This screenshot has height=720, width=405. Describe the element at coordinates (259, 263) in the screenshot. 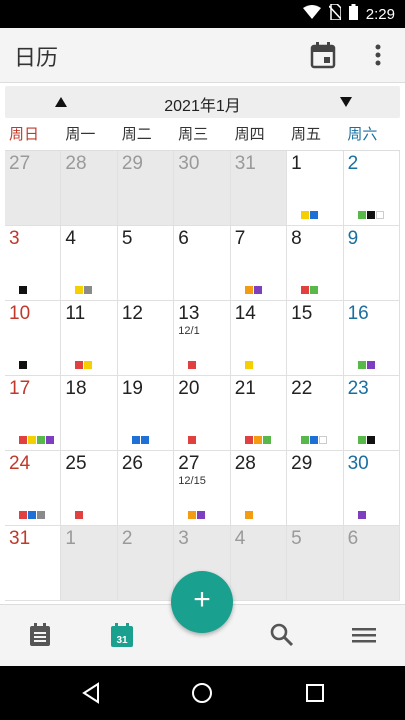

I see `day-cell: 7` at that location.